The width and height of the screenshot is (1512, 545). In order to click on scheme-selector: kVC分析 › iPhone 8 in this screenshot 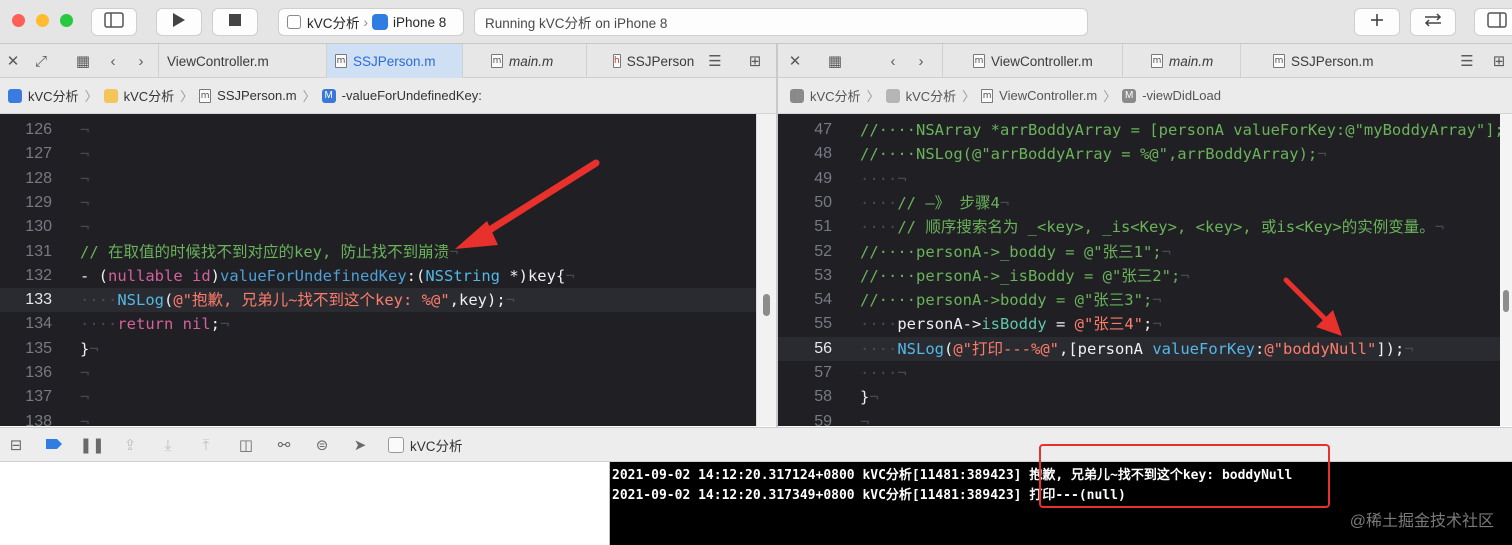, I will do `click(371, 22)`.